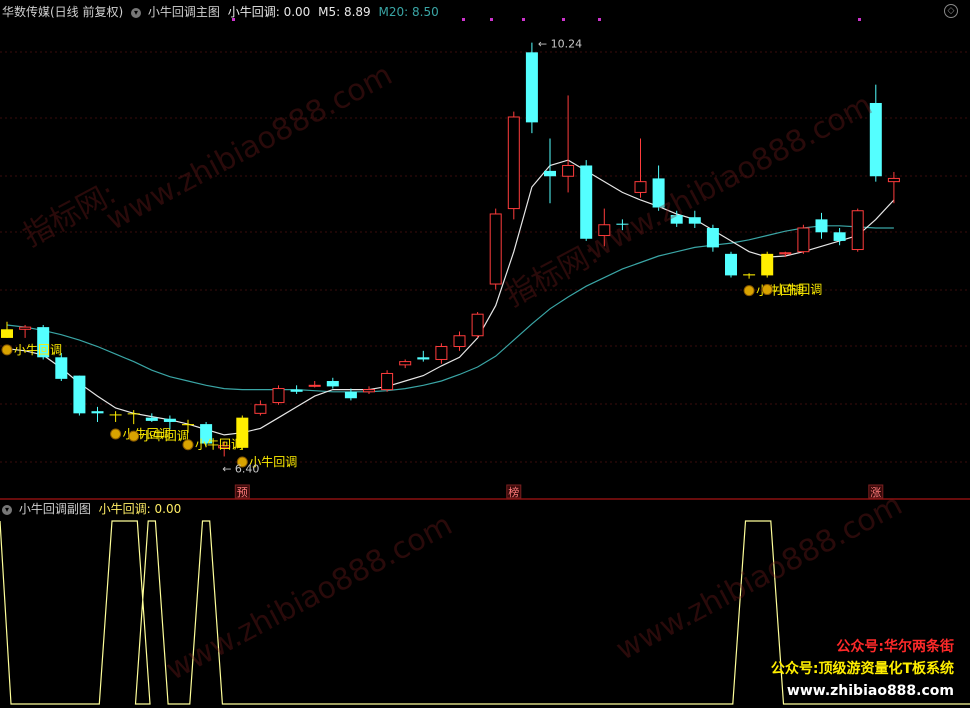  Describe the element at coordinates (393, 12) in the screenshot. I see `m20-label: M20:` at that location.